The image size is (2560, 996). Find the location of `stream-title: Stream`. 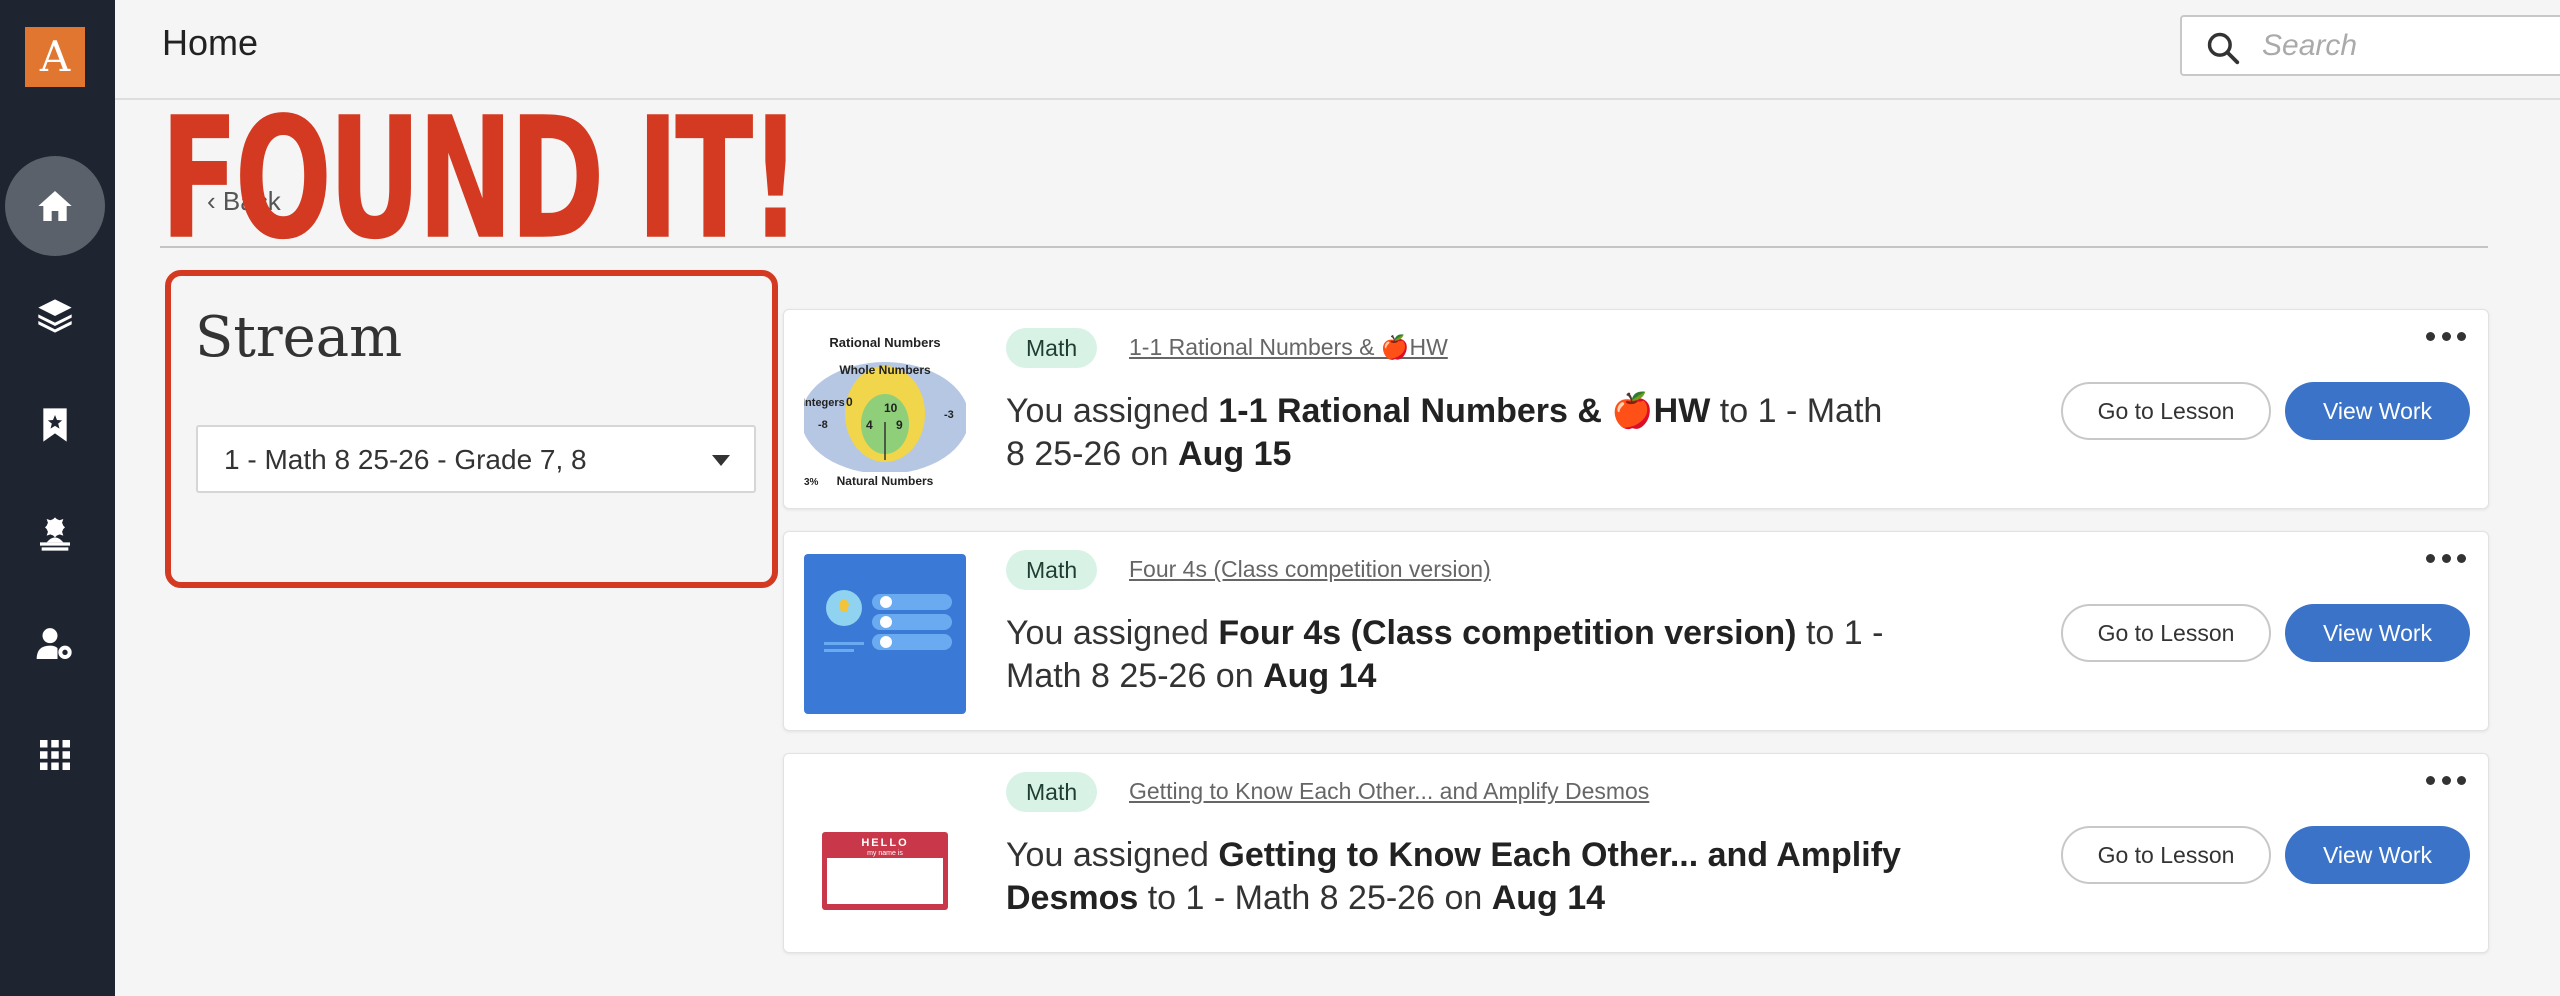

stream-title: Stream is located at coordinates (299, 337).